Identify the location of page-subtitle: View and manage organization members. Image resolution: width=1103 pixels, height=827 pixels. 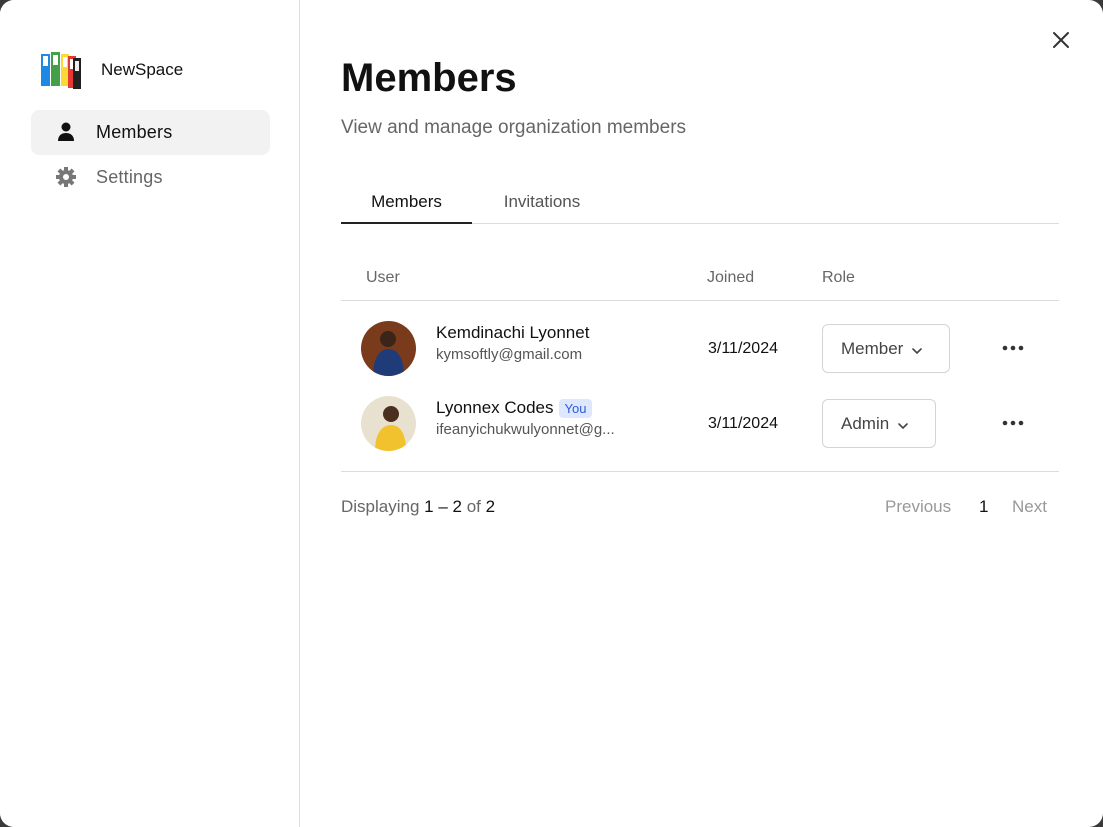
(514, 127).